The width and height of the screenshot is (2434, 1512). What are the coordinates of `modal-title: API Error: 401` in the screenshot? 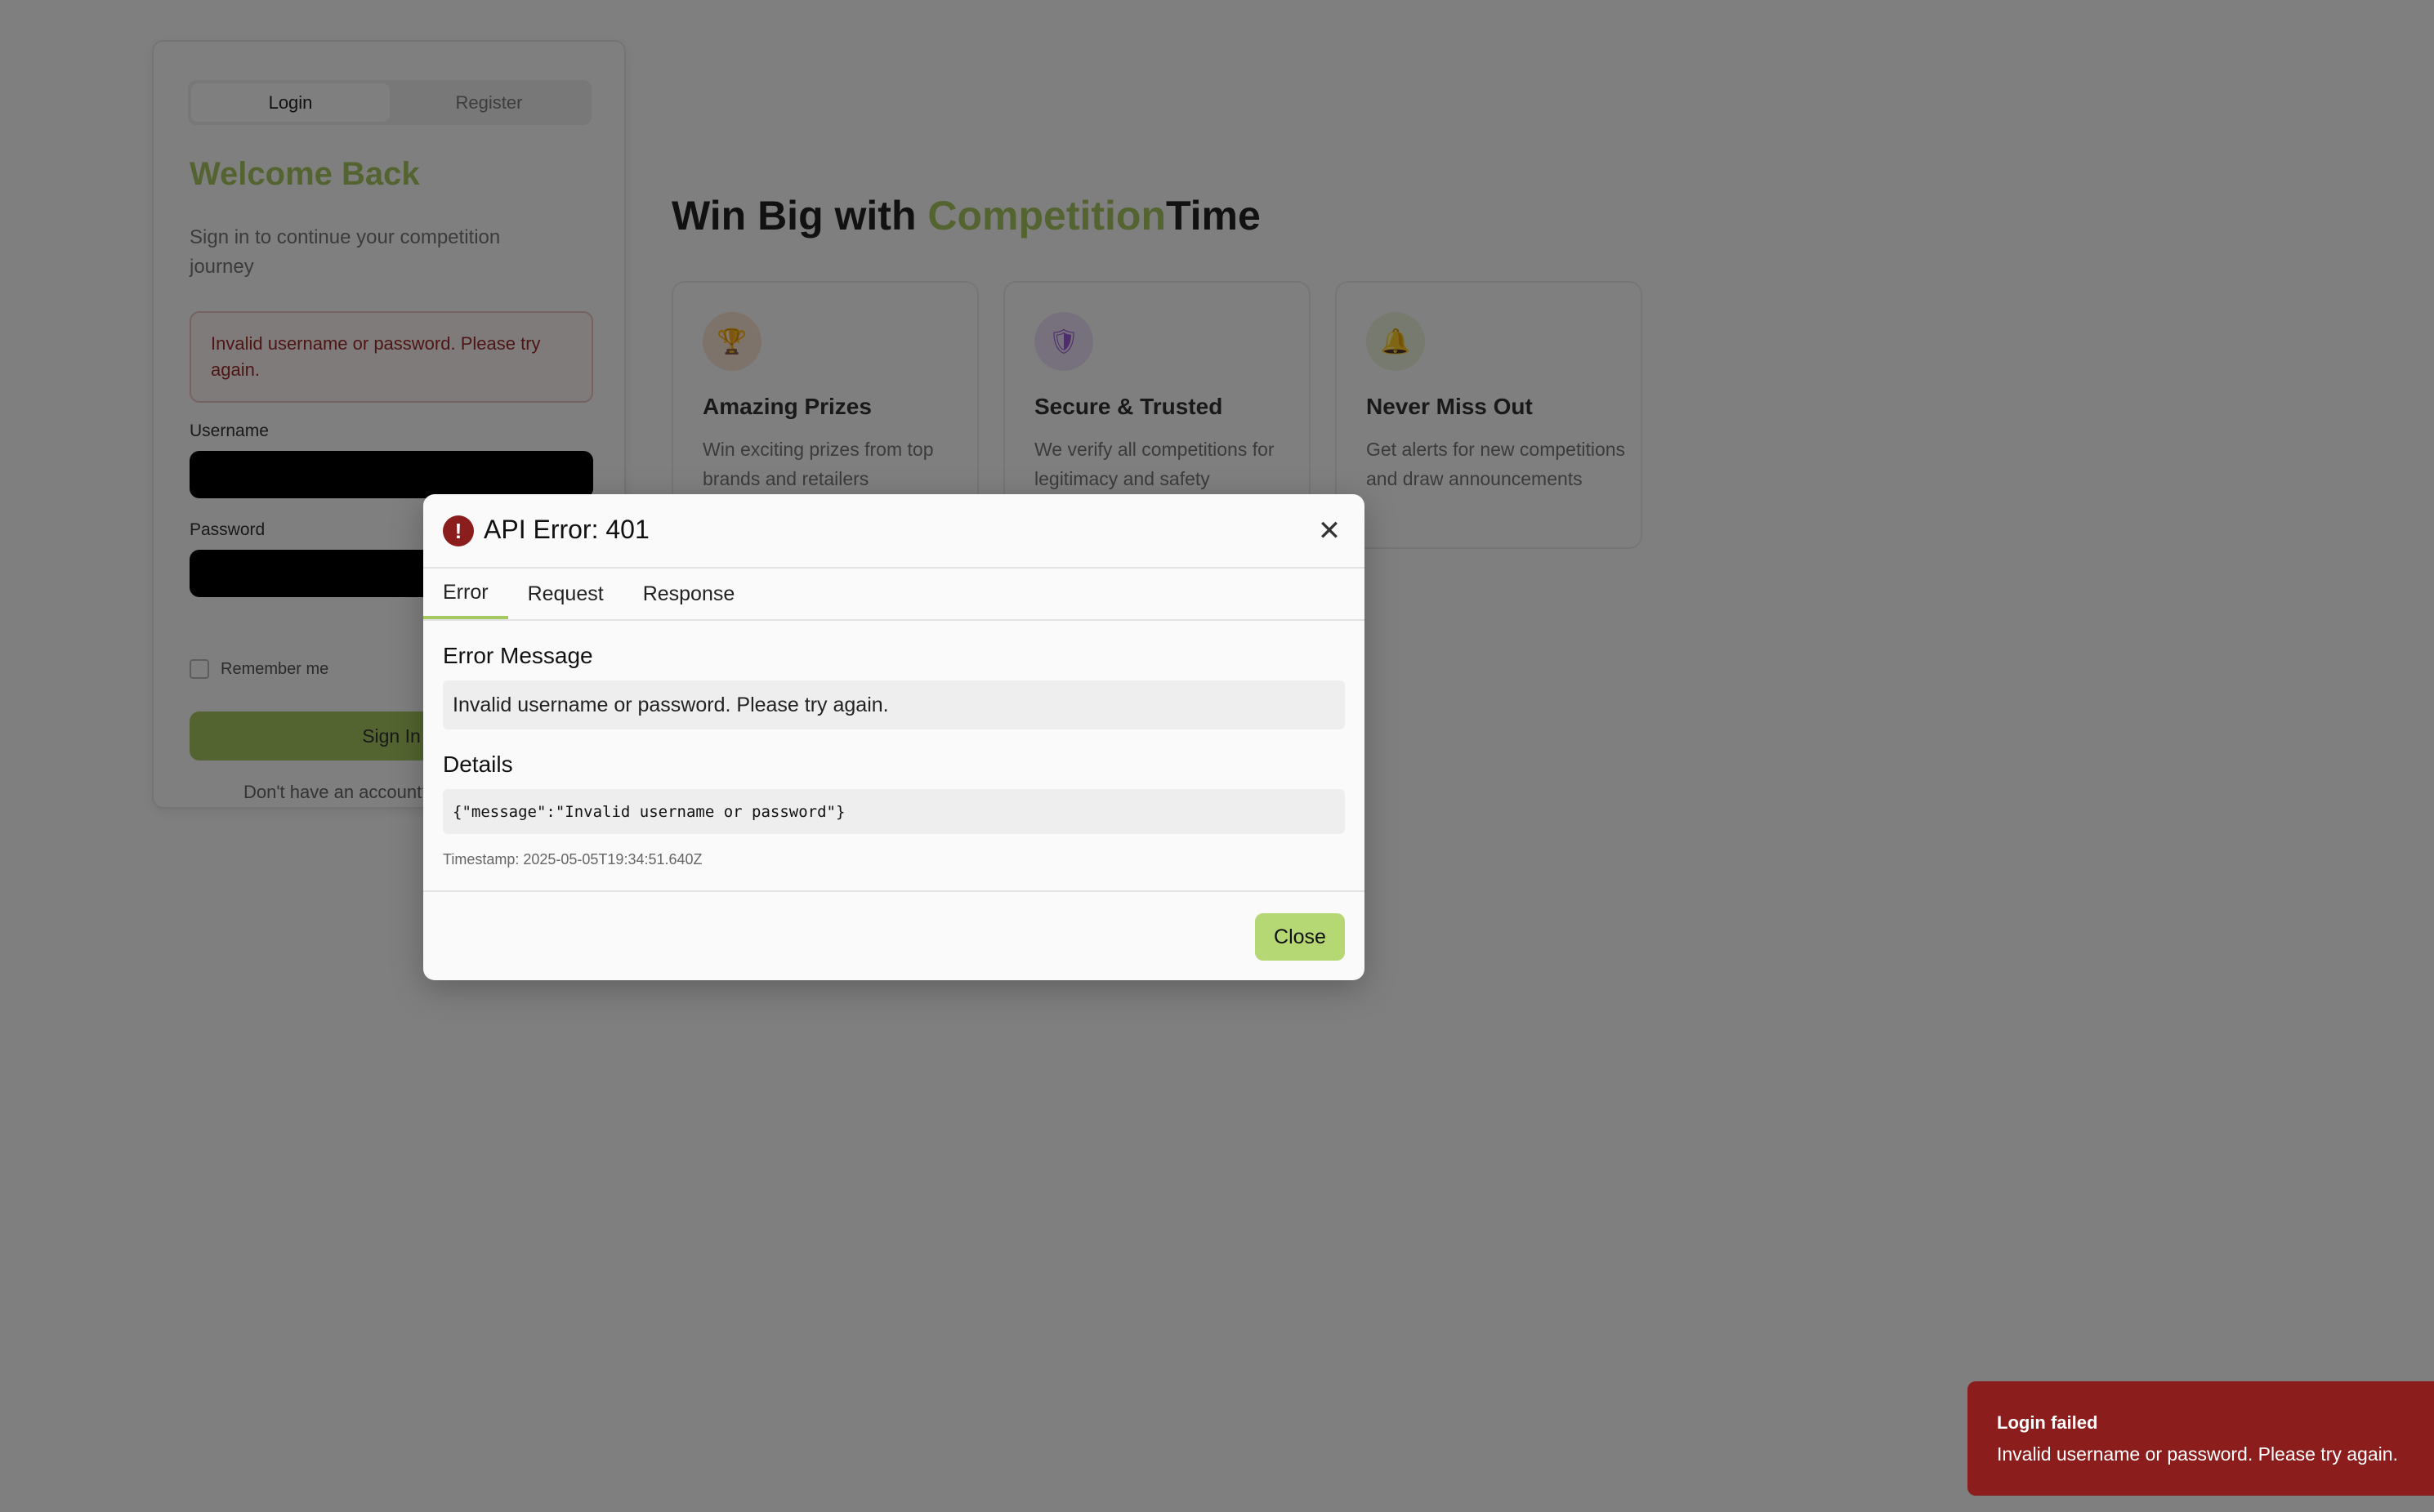 It's located at (567, 529).